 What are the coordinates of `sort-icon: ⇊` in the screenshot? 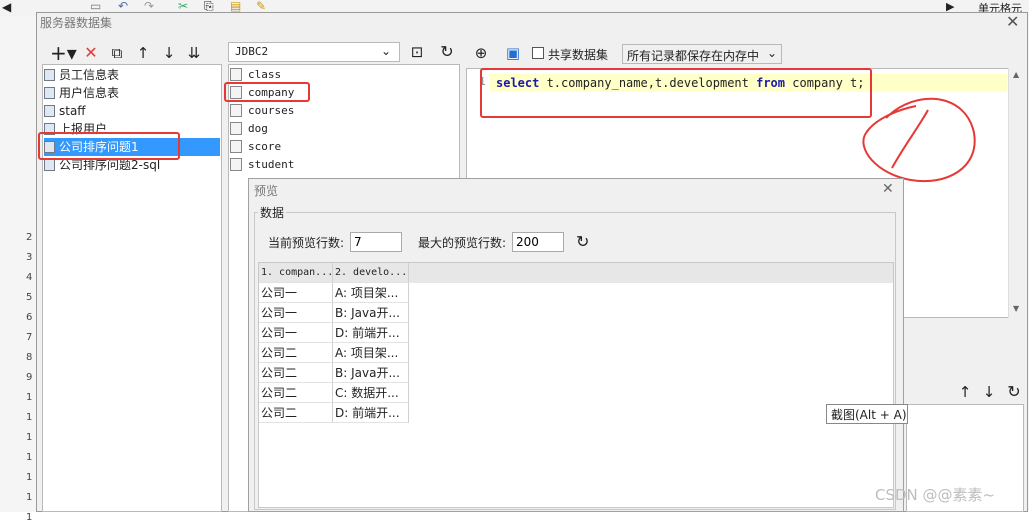 It's located at (194, 53).